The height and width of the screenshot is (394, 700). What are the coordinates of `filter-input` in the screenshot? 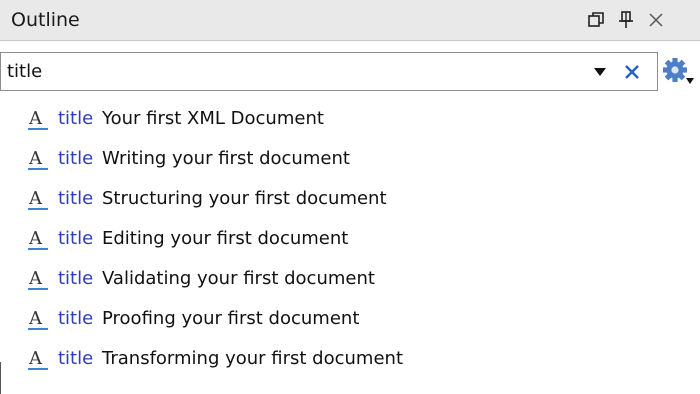 It's located at (287, 71).